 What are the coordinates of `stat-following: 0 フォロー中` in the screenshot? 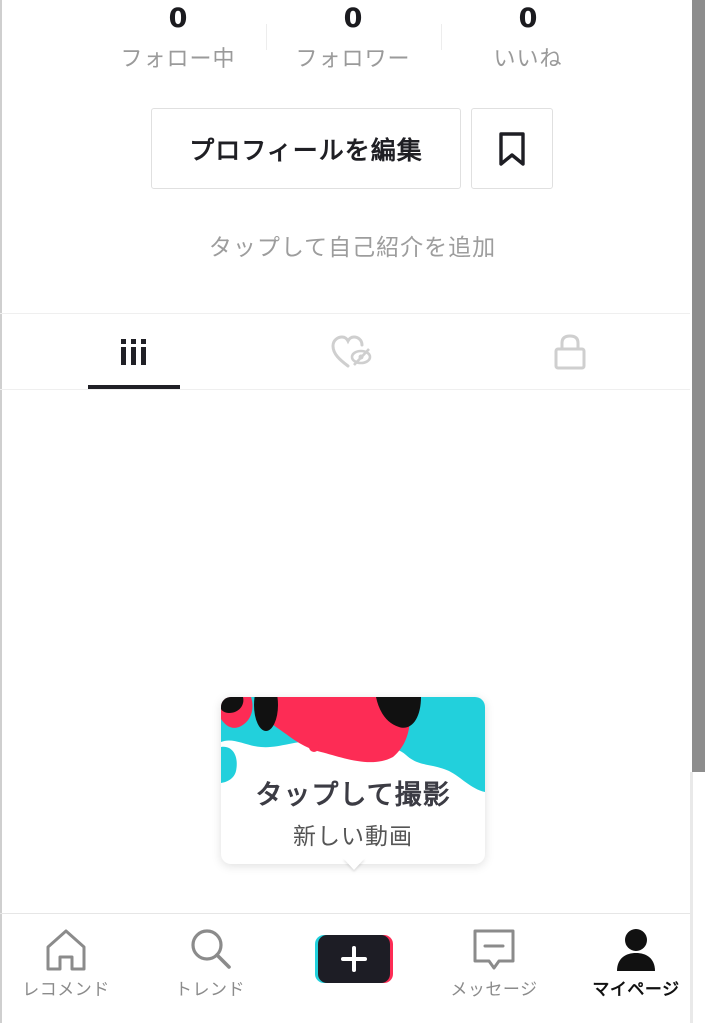 It's located at (178, 37).